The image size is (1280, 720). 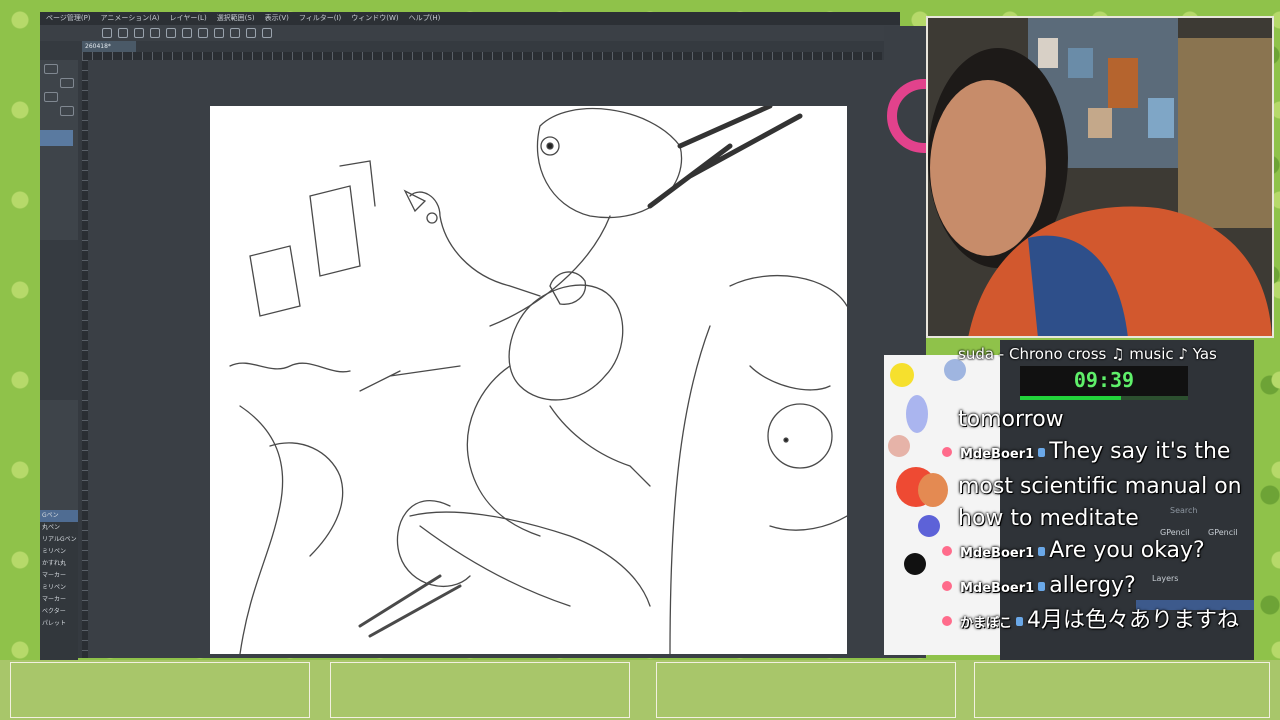 What do you see at coordinates (109, 46) in the screenshot?
I see `document-tab: 260418*` at bounding box center [109, 46].